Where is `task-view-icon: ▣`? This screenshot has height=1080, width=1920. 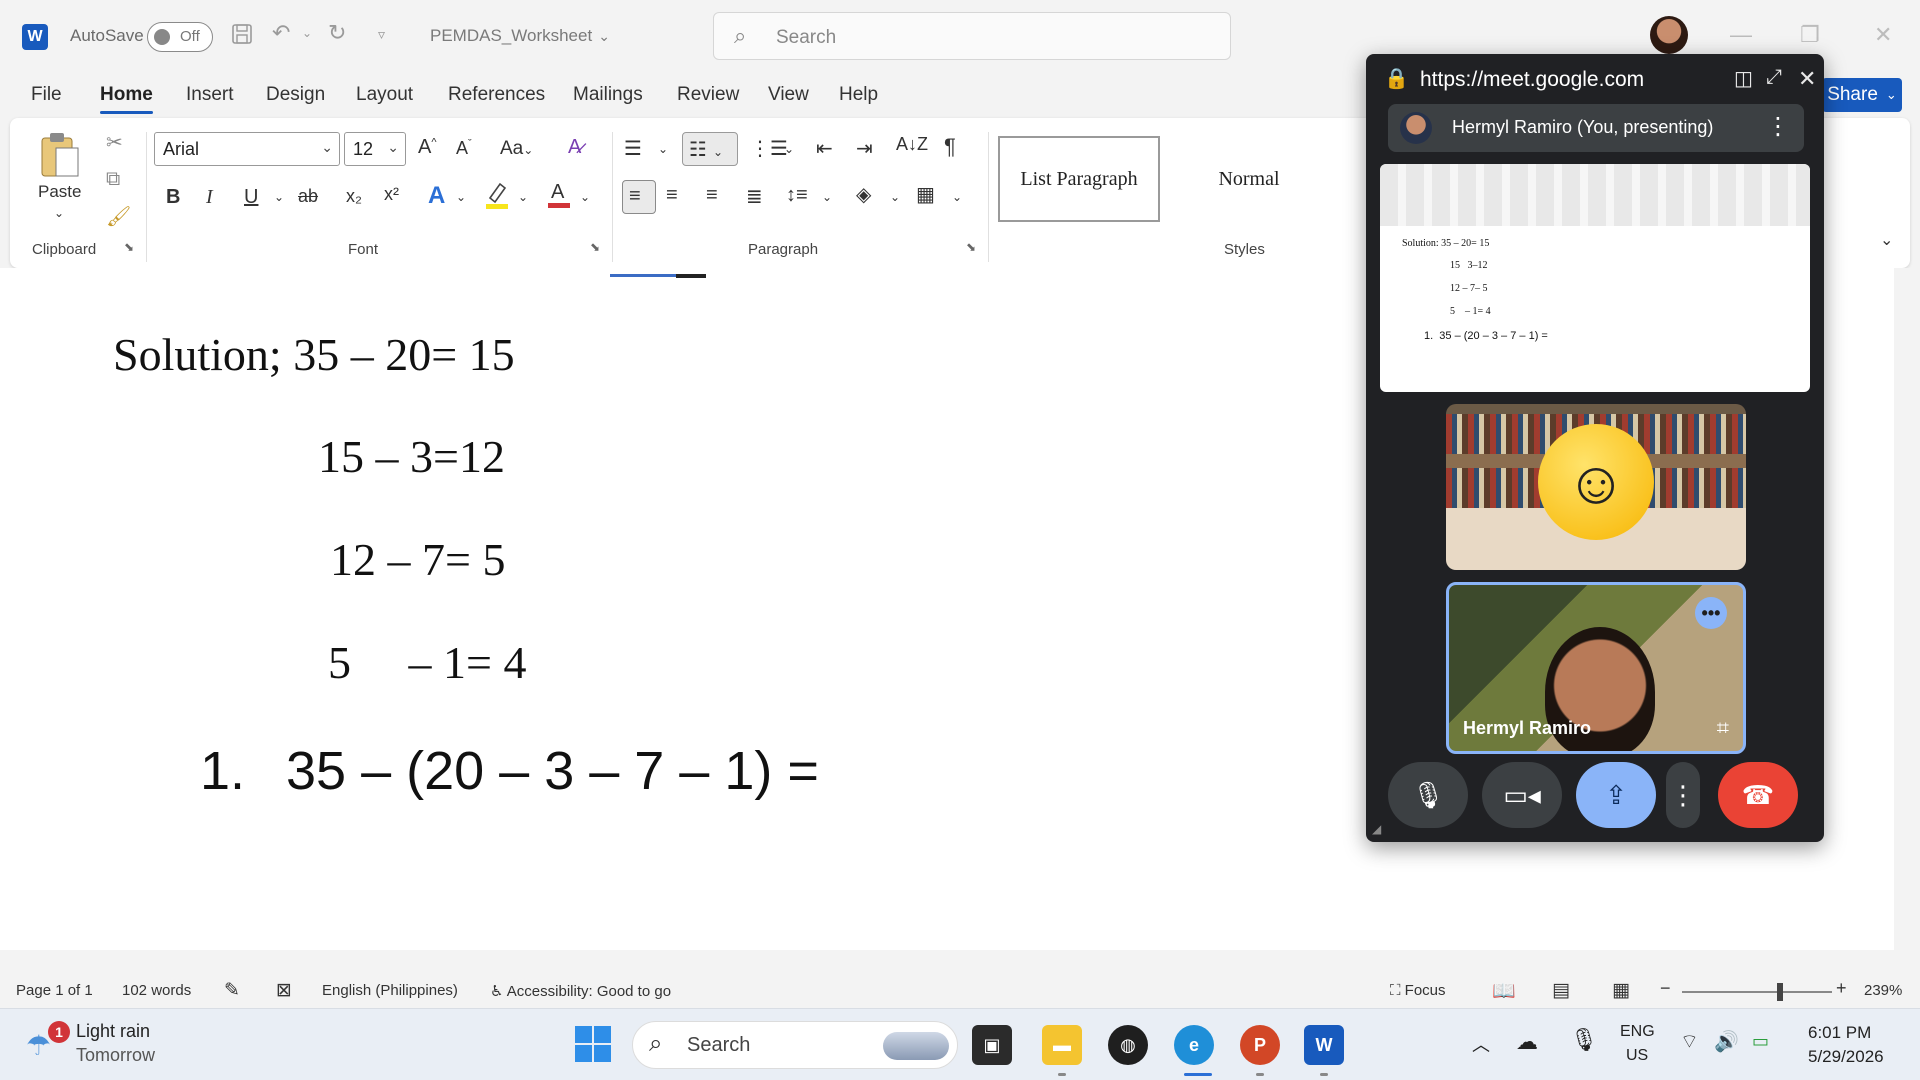 task-view-icon: ▣ is located at coordinates (992, 1045).